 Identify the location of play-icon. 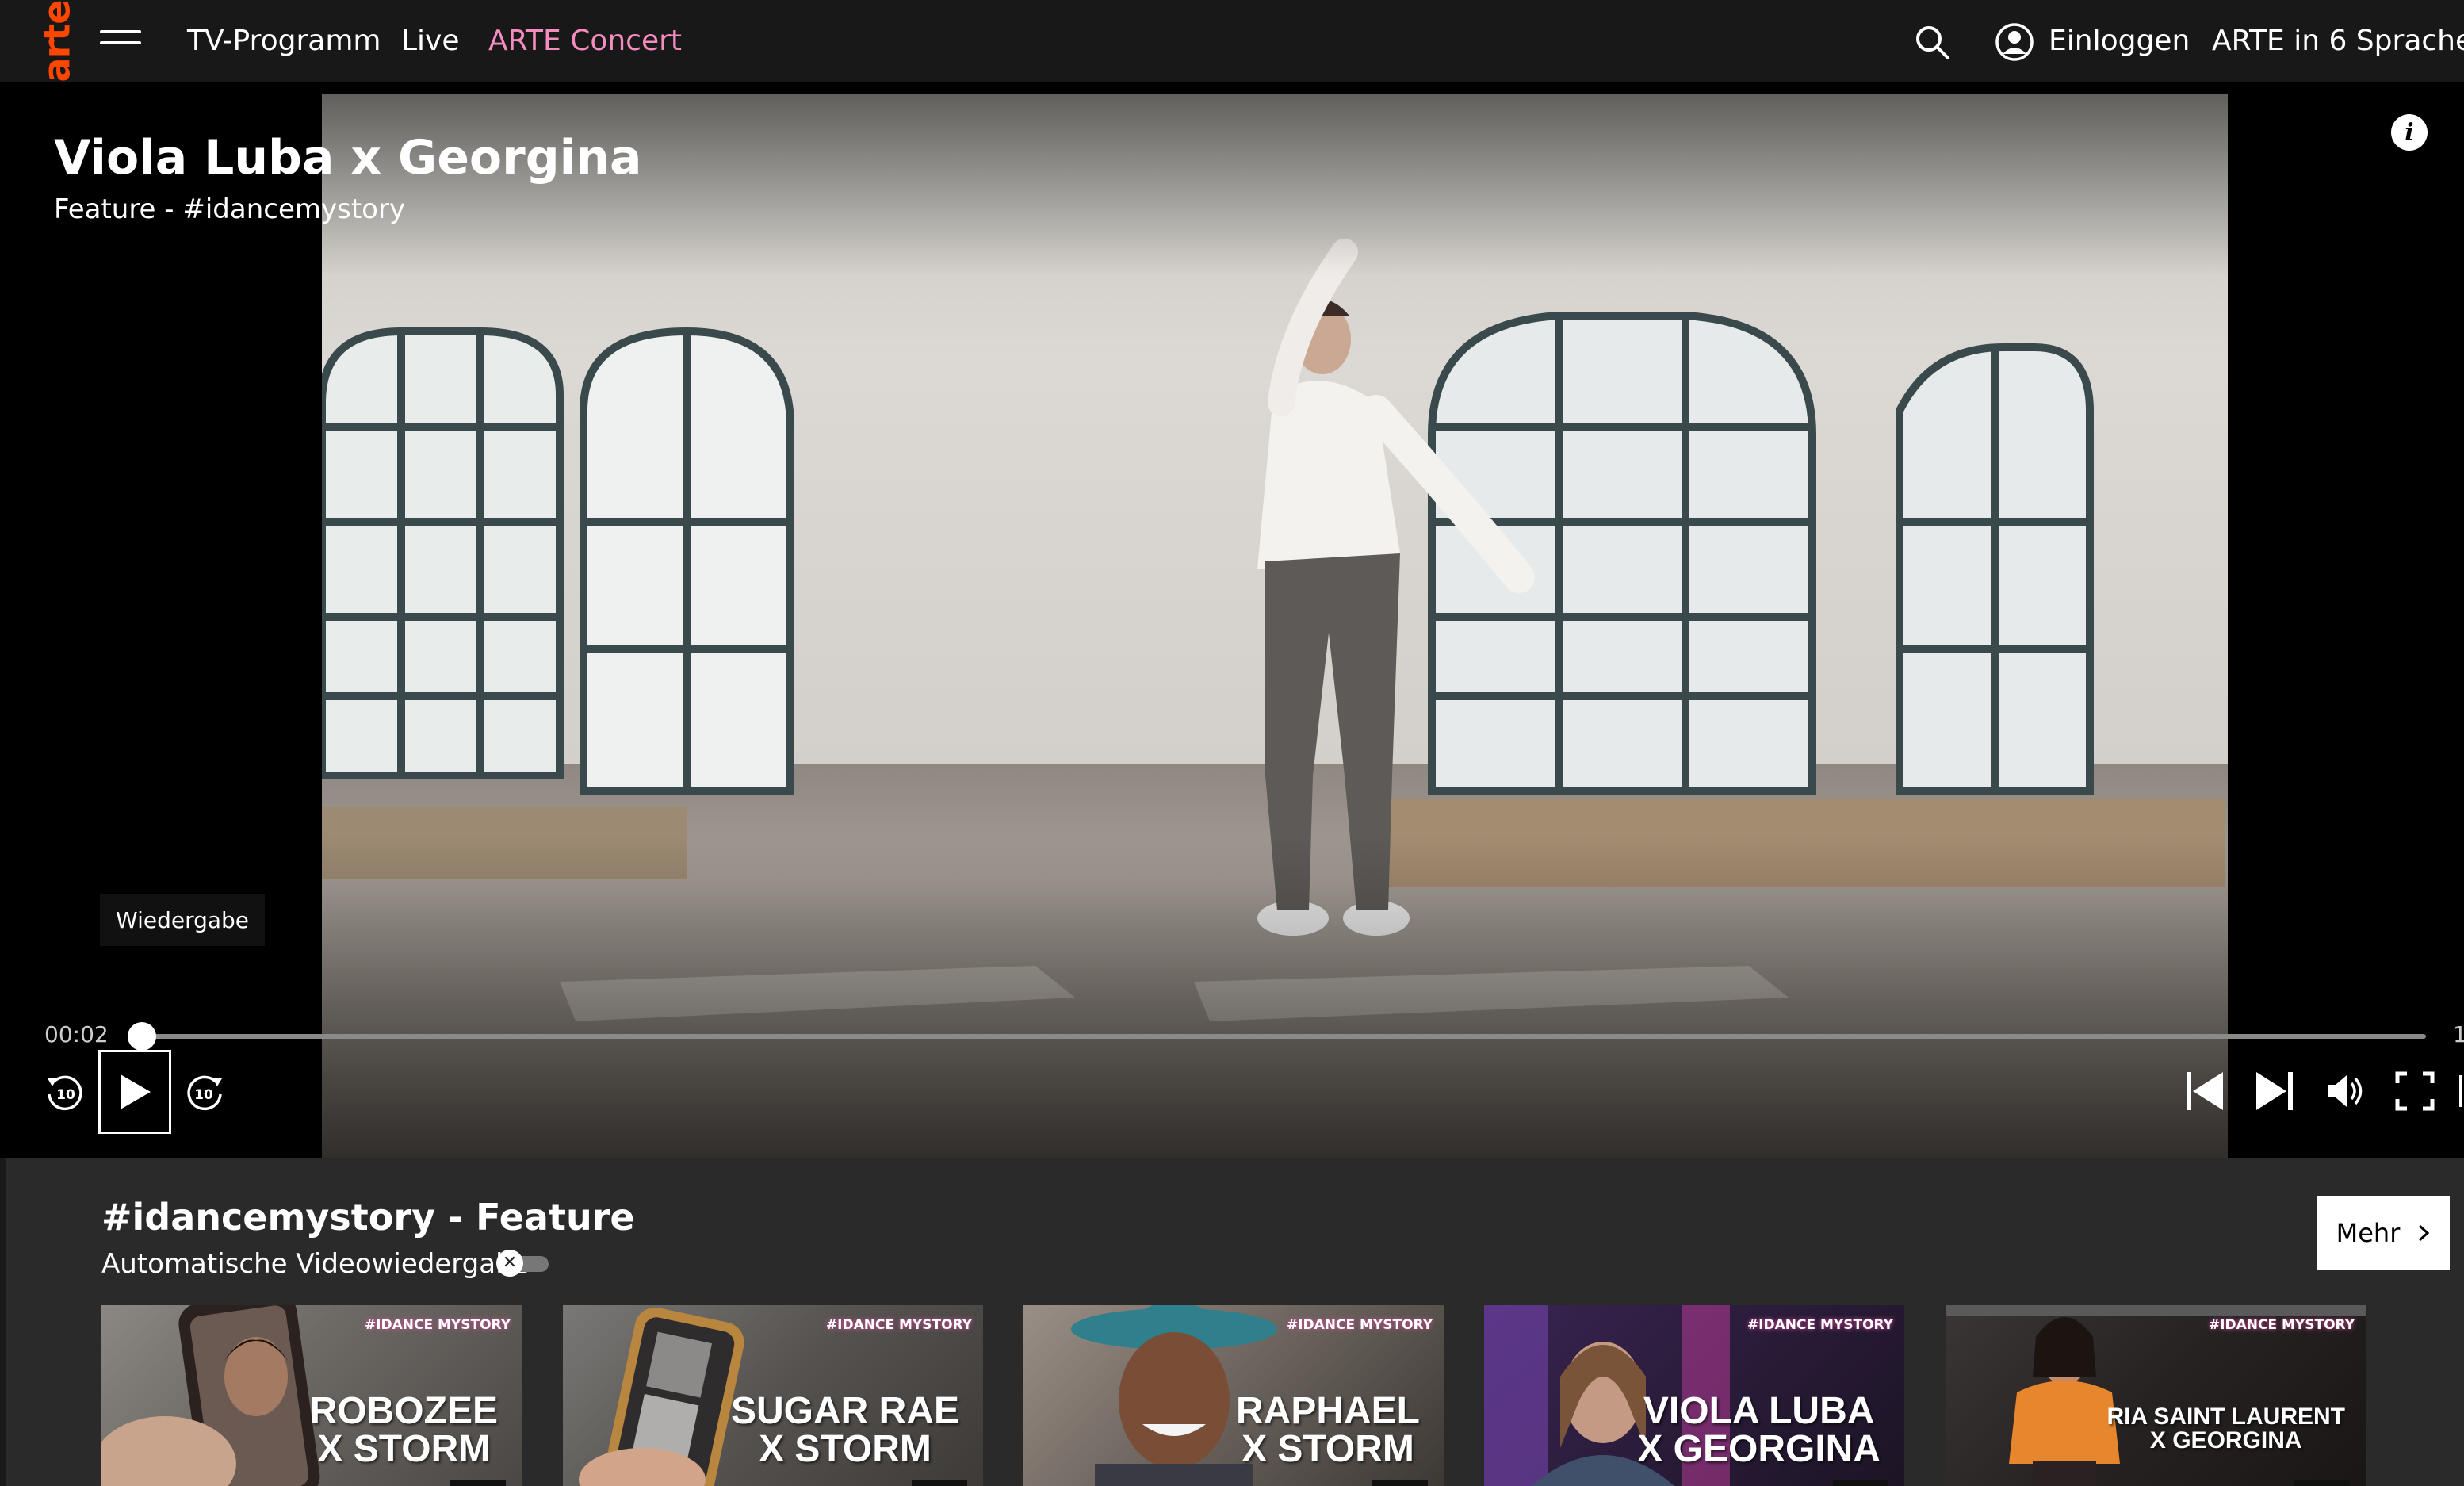
(136, 1091).